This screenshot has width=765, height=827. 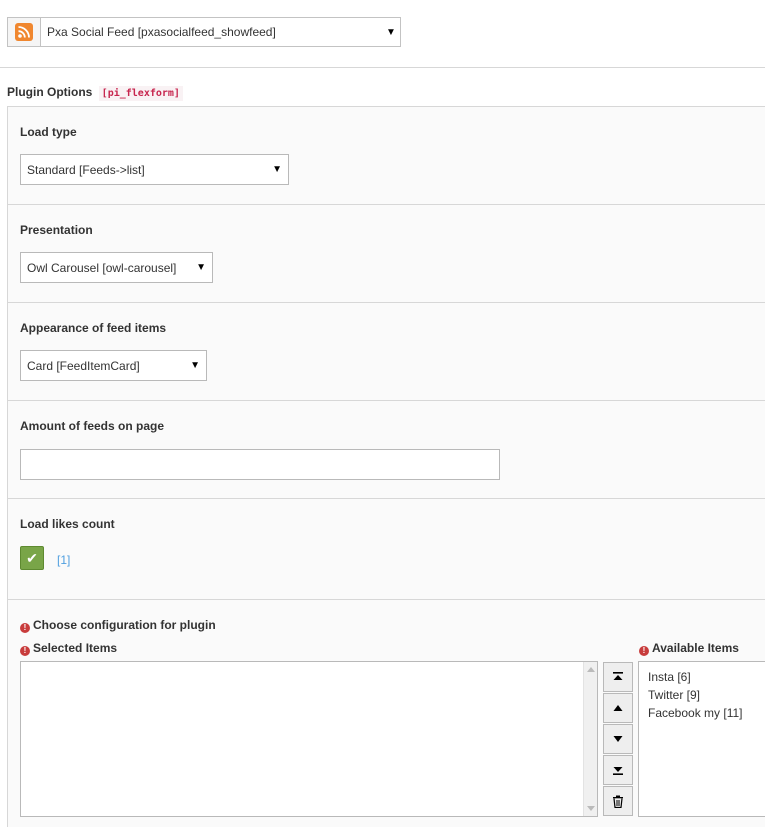 What do you see at coordinates (67, 524) in the screenshot?
I see `likes-label: Load likes count` at bounding box center [67, 524].